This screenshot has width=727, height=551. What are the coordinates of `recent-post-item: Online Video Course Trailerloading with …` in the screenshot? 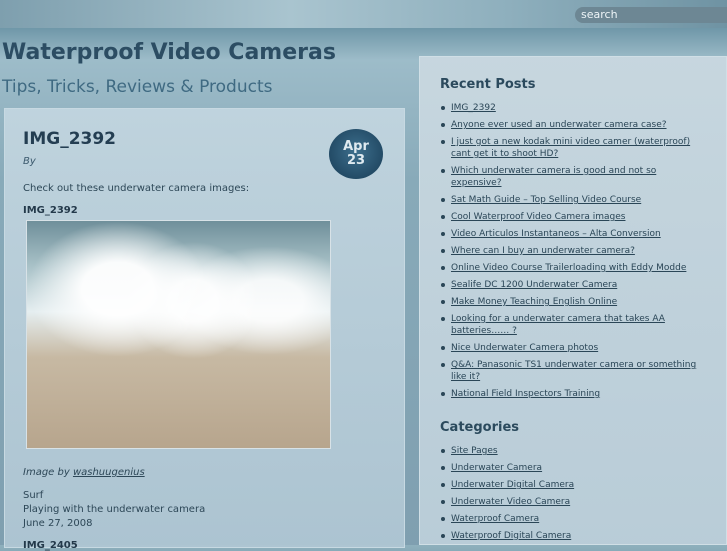 It's located at (574, 268).